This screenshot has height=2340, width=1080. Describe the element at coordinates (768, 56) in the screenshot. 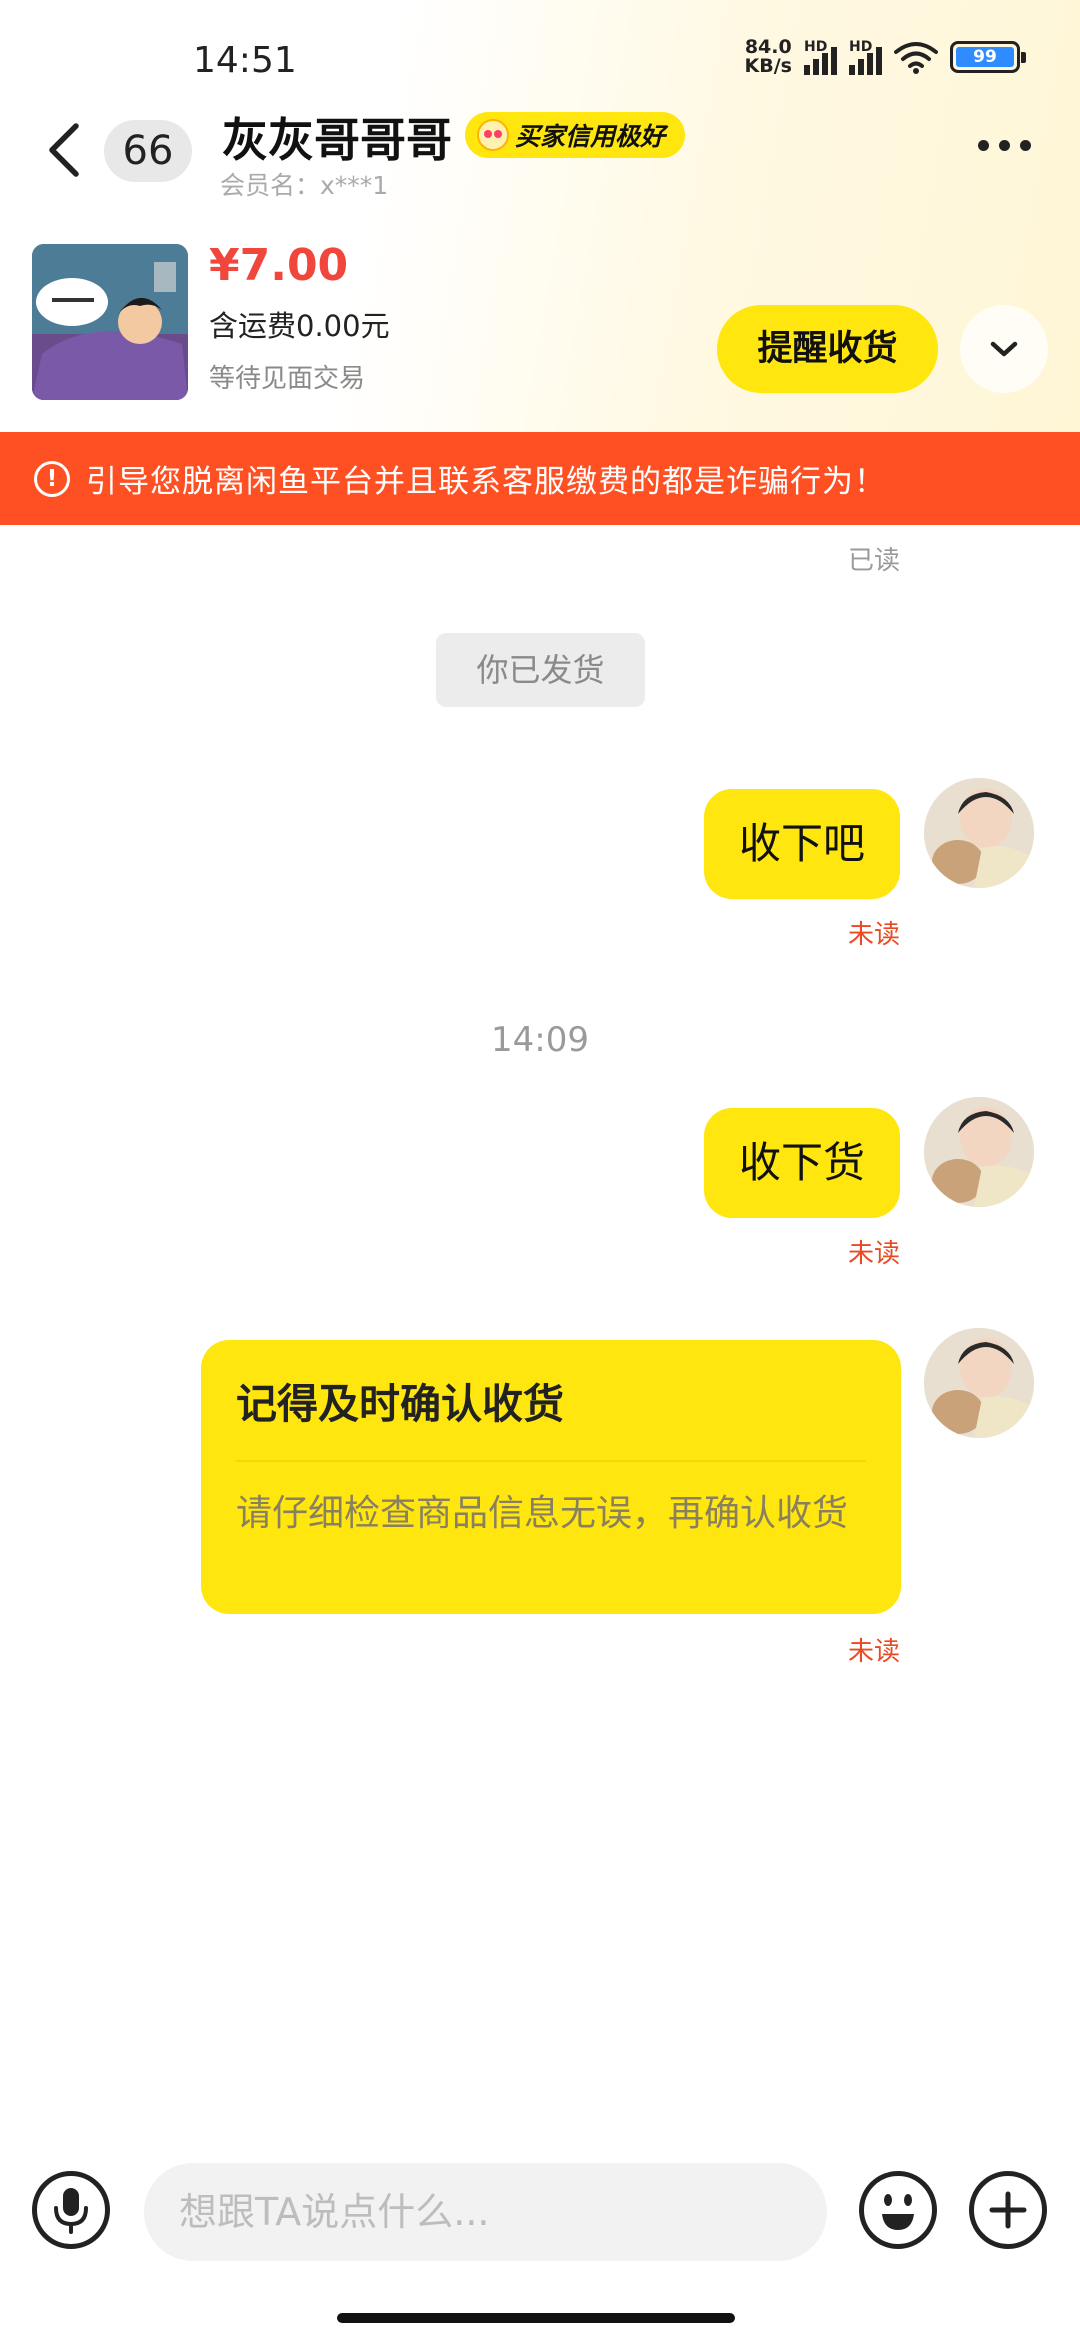

I see `net-speed: 84.0 KB/s` at that location.